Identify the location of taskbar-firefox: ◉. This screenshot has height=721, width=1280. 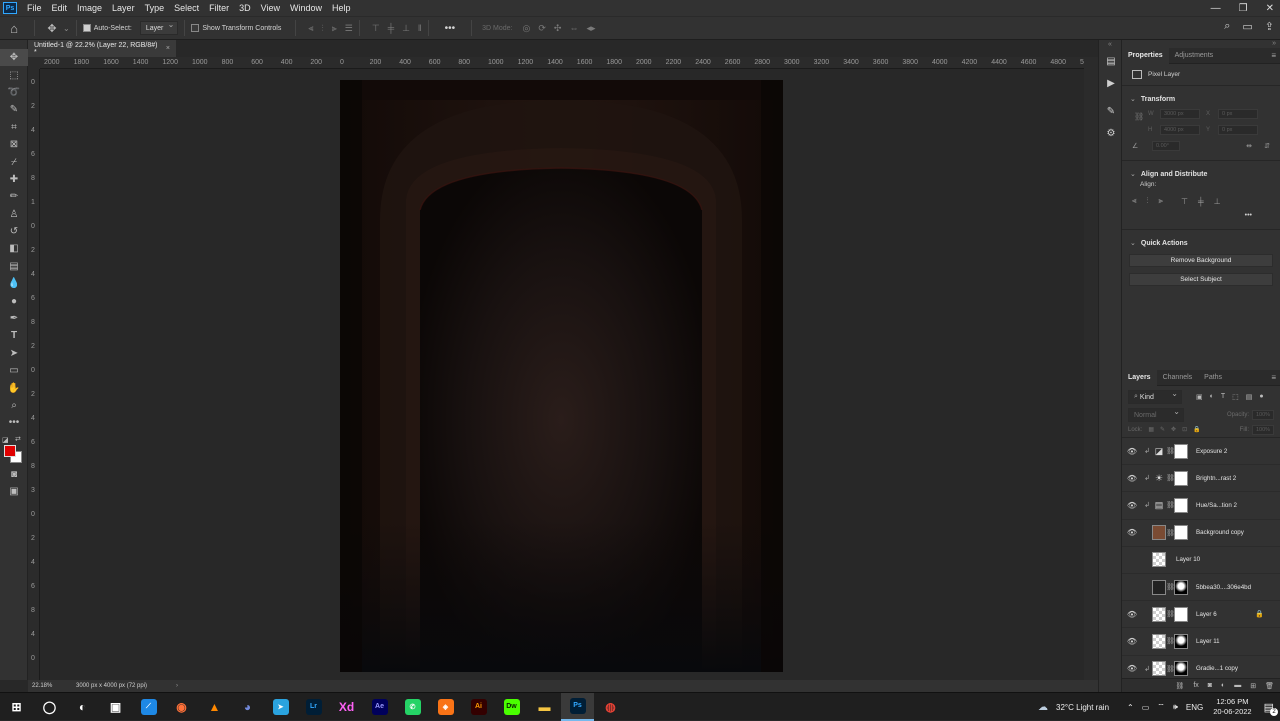
(181, 707).